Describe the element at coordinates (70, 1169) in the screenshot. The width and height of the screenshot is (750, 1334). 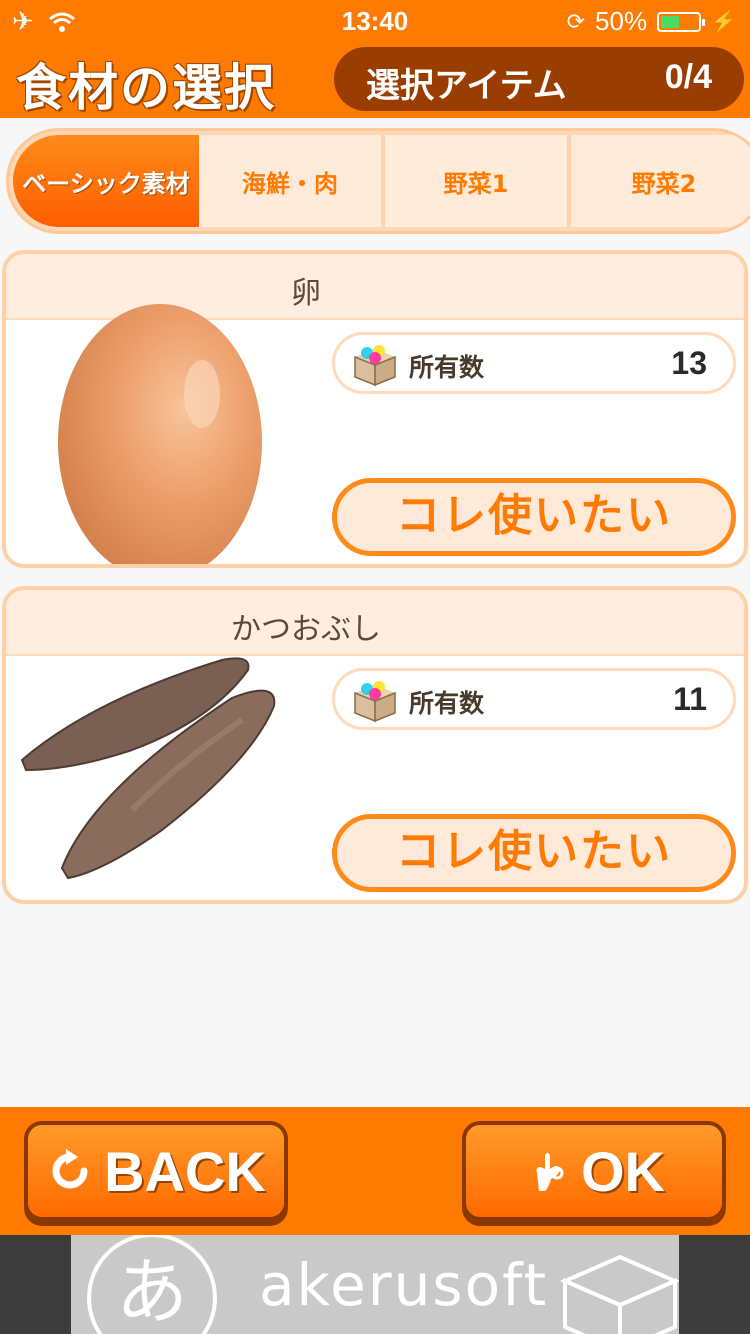
I see `back-arrow-icon` at that location.